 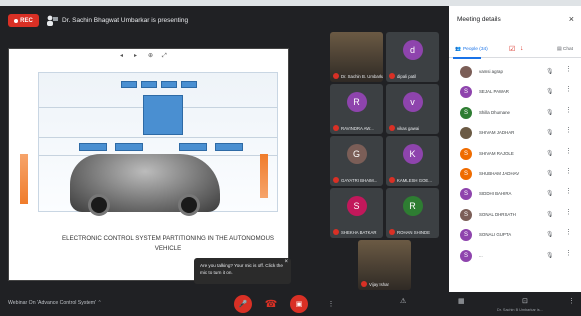 What do you see at coordinates (461, 301) in the screenshot?
I see `layout-button: ▦` at bounding box center [461, 301].